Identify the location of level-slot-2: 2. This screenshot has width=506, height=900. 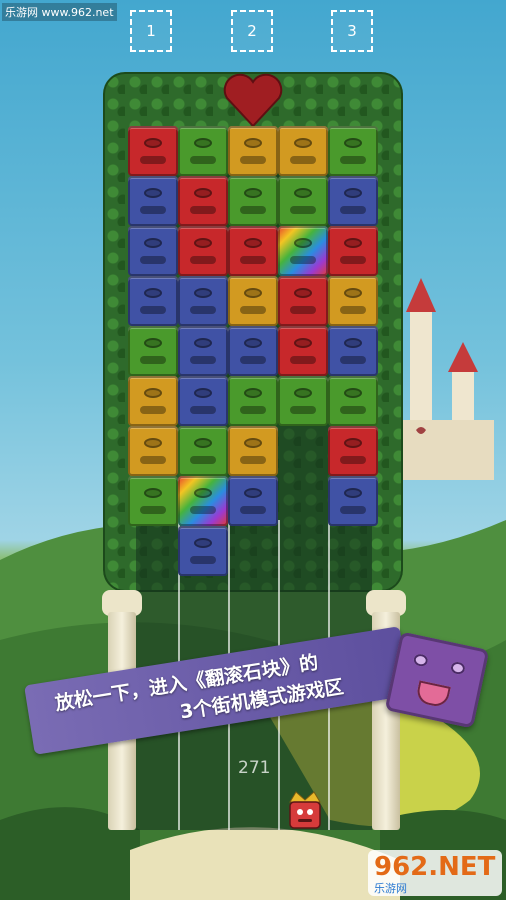
(252, 31).